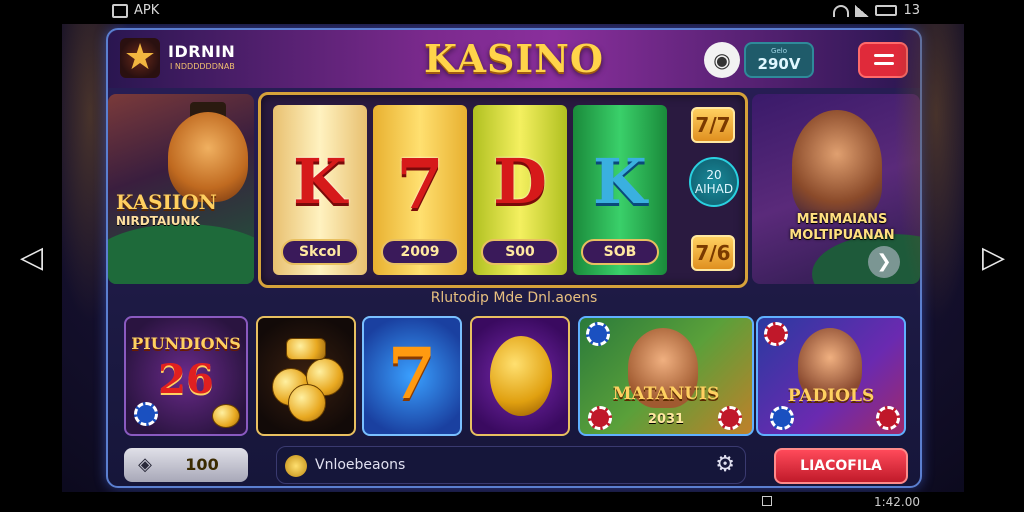 This screenshot has height=512, width=1024. What do you see at coordinates (831, 376) in the screenshot?
I see `game-tile-padiols: PADIOLS` at bounding box center [831, 376].